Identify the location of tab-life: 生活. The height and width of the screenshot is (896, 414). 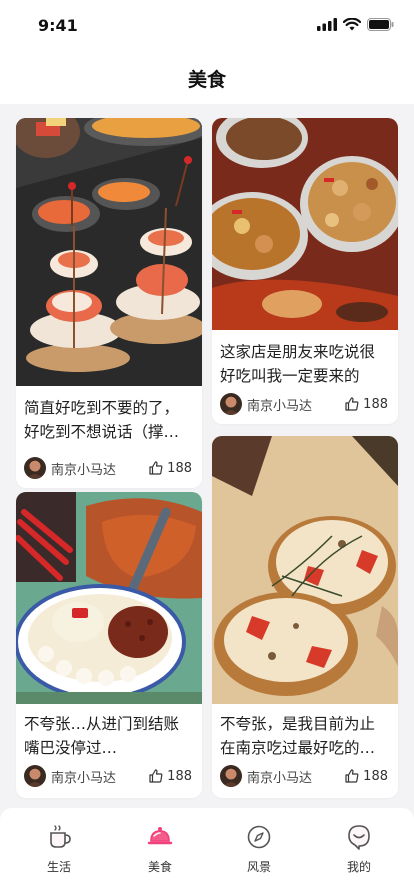
(59, 848).